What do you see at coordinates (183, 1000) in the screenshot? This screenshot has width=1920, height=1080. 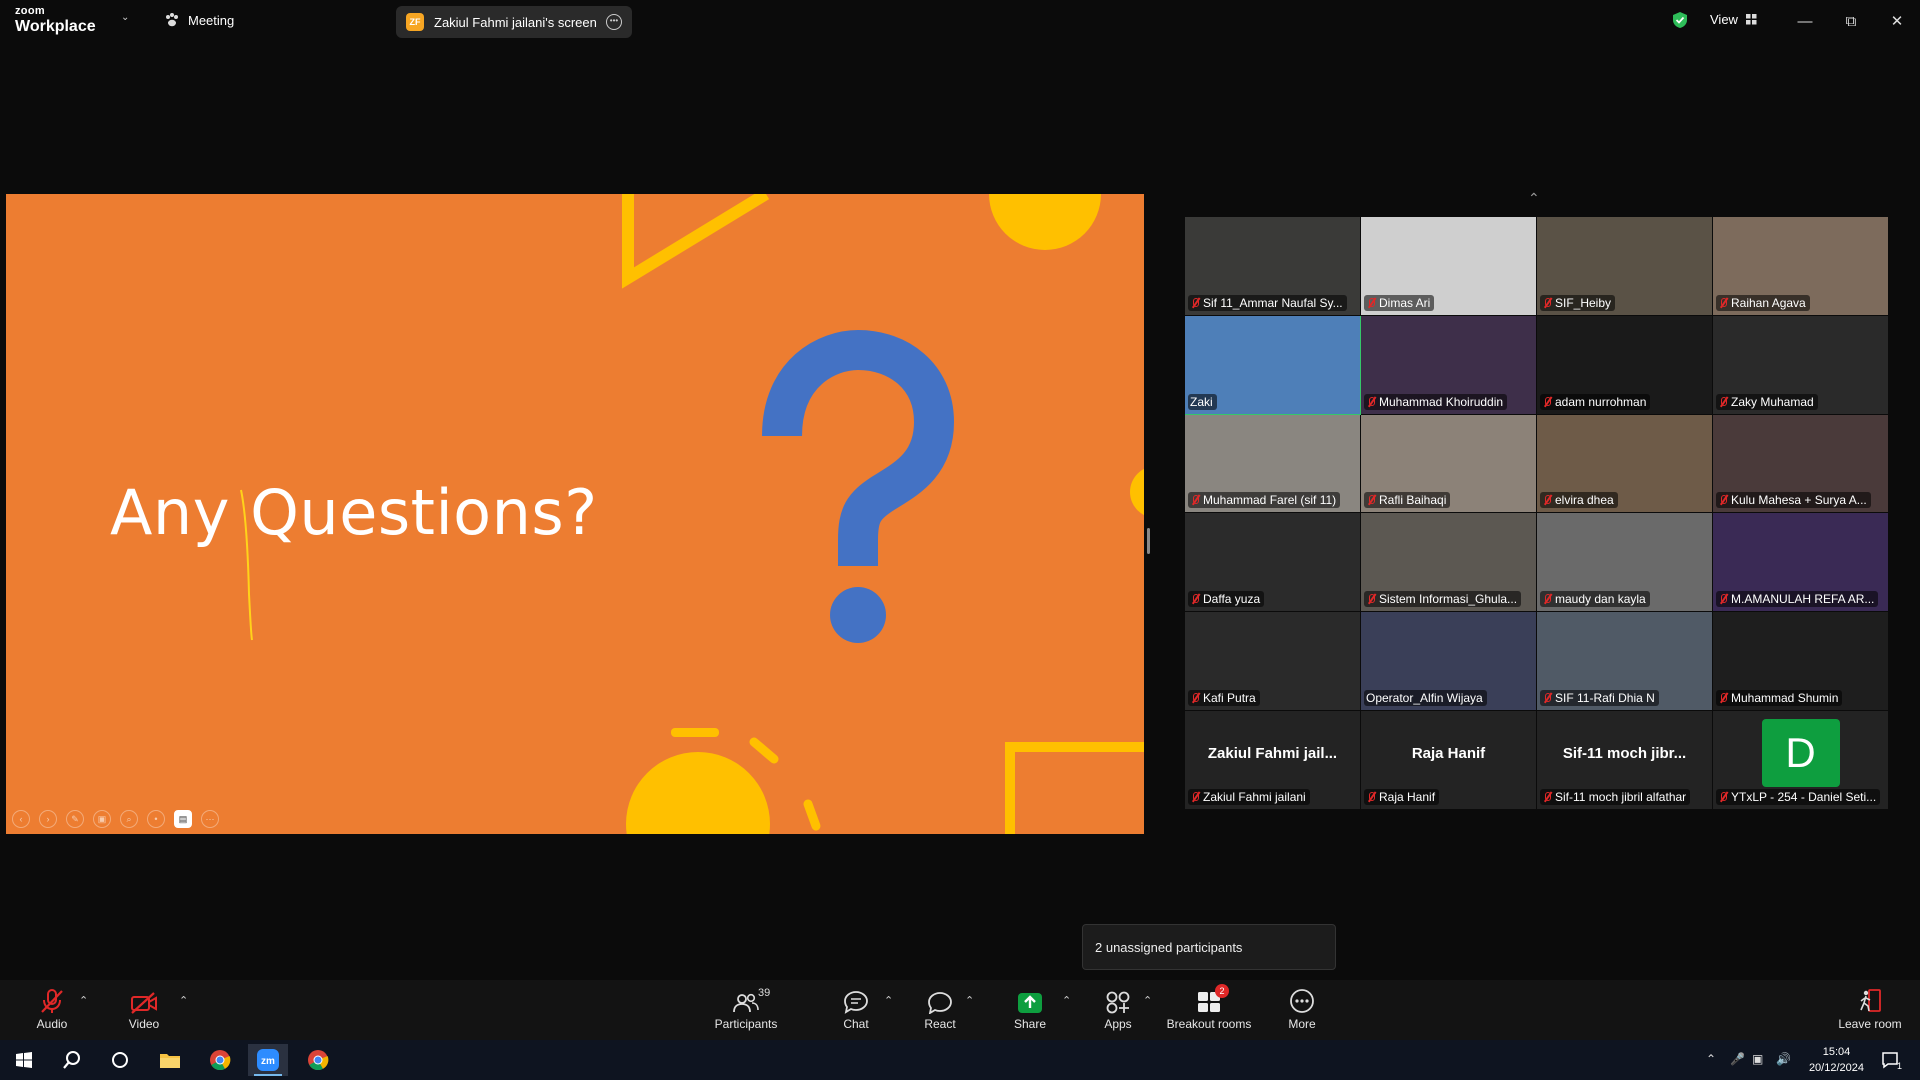 I see `video-options-chevron-icon: ⌃` at bounding box center [183, 1000].